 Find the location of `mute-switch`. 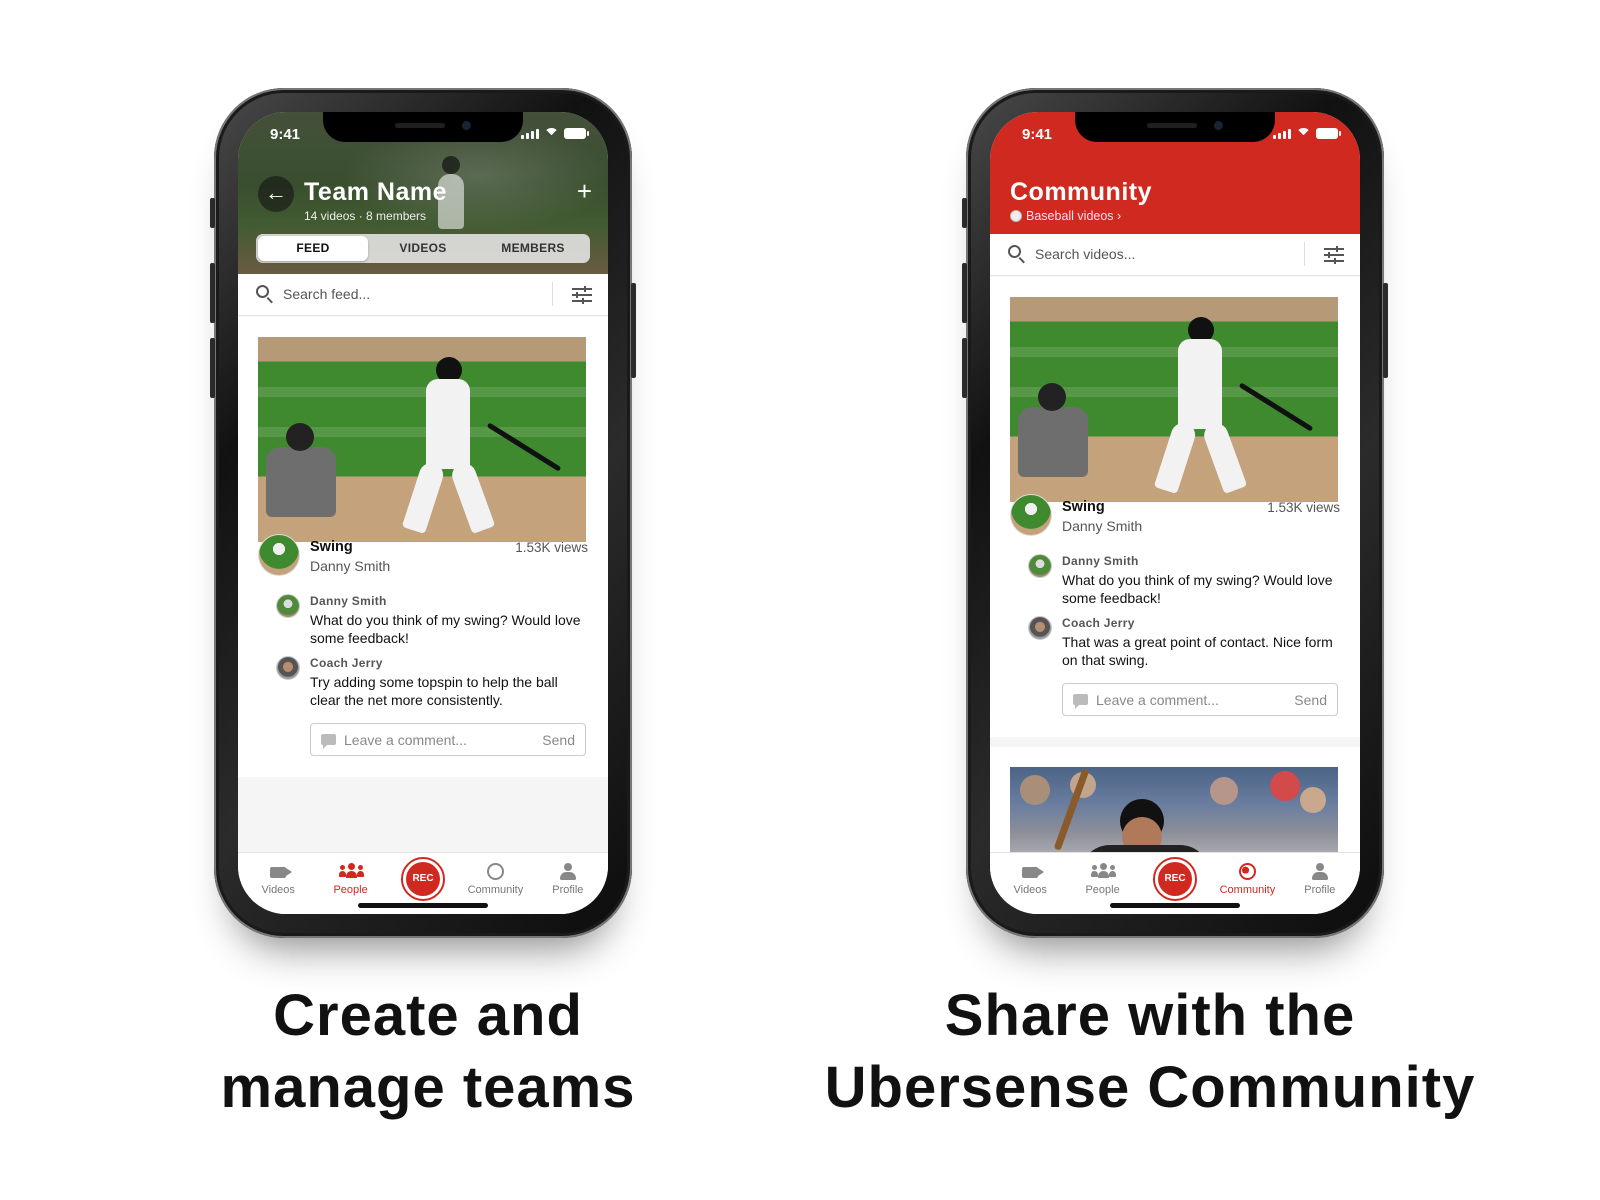

mute-switch is located at coordinates (212, 213).